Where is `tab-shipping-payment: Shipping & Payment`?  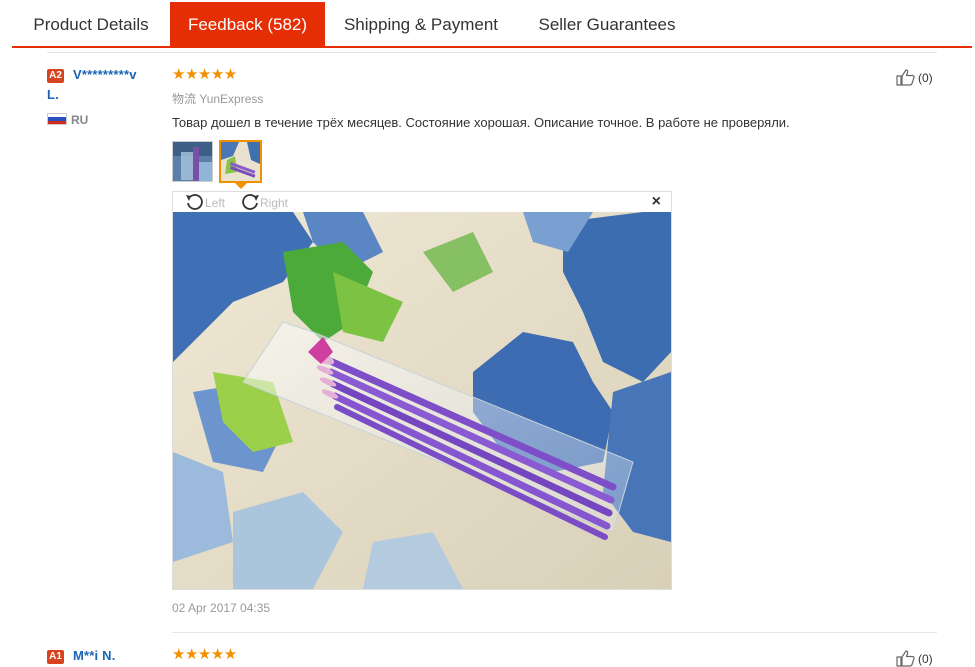 tab-shipping-payment: Shipping & Payment is located at coordinates (421, 24).